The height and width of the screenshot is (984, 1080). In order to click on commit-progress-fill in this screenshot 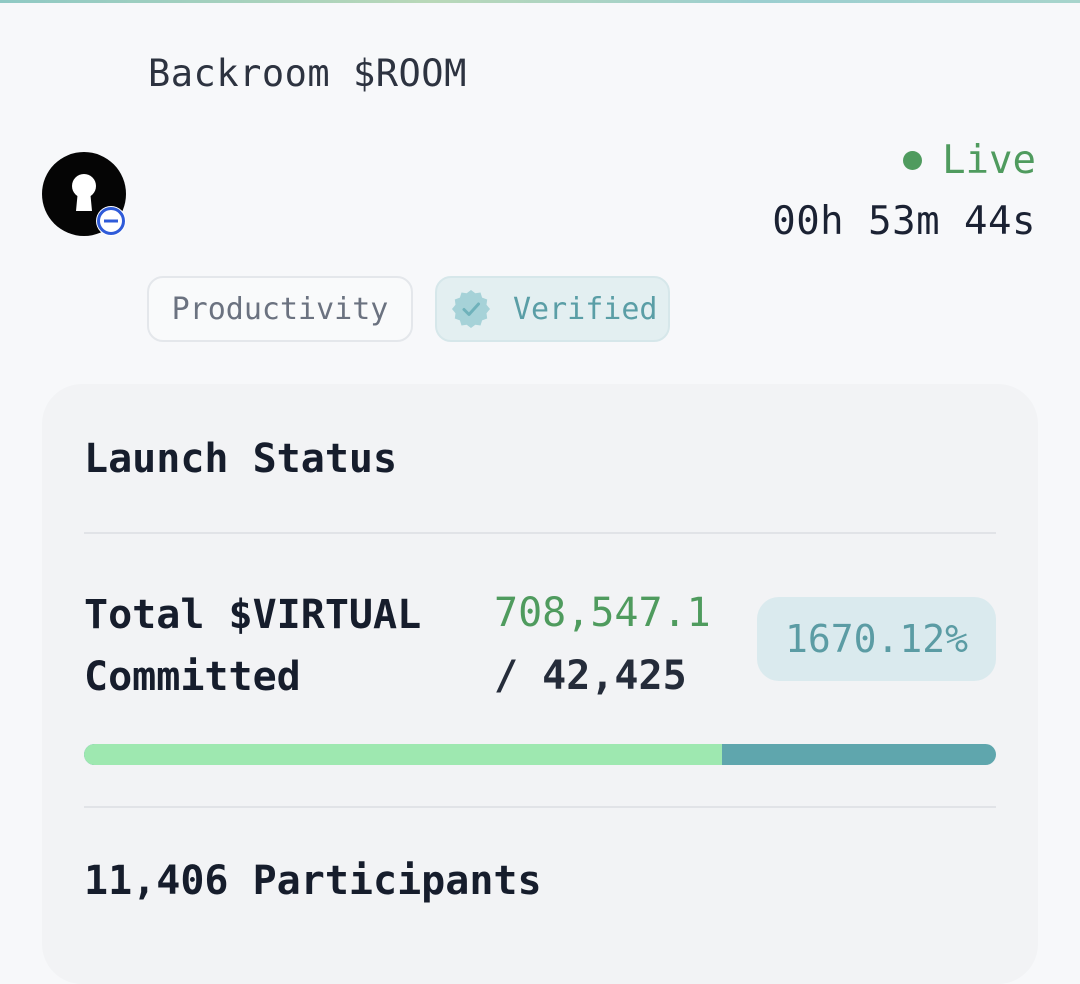, I will do `click(403, 754)`.